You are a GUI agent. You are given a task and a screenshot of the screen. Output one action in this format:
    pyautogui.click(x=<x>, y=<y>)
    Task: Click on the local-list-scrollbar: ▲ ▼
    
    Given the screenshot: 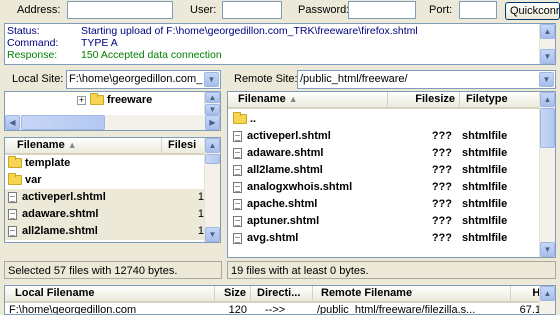 What is the action you would take?
    pyautogui.click(x=212, y=190)
    